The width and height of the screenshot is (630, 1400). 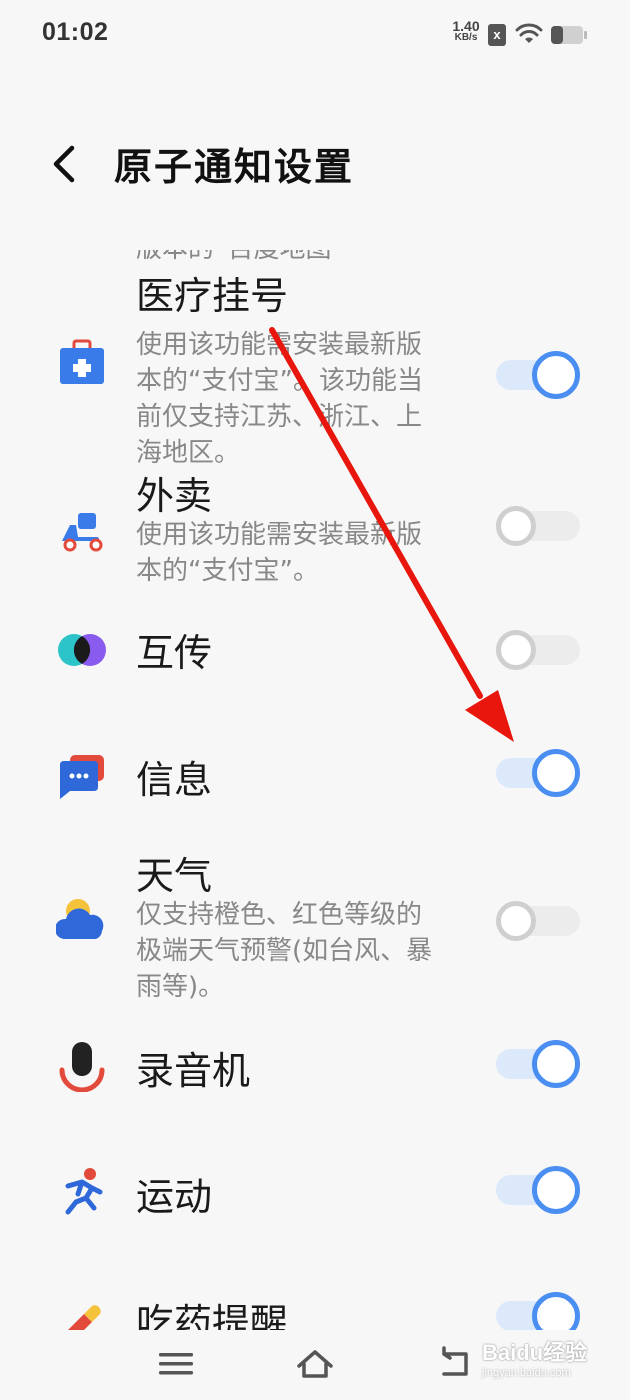 I want to click on sports-toggle, so click(x=538, y=1190).